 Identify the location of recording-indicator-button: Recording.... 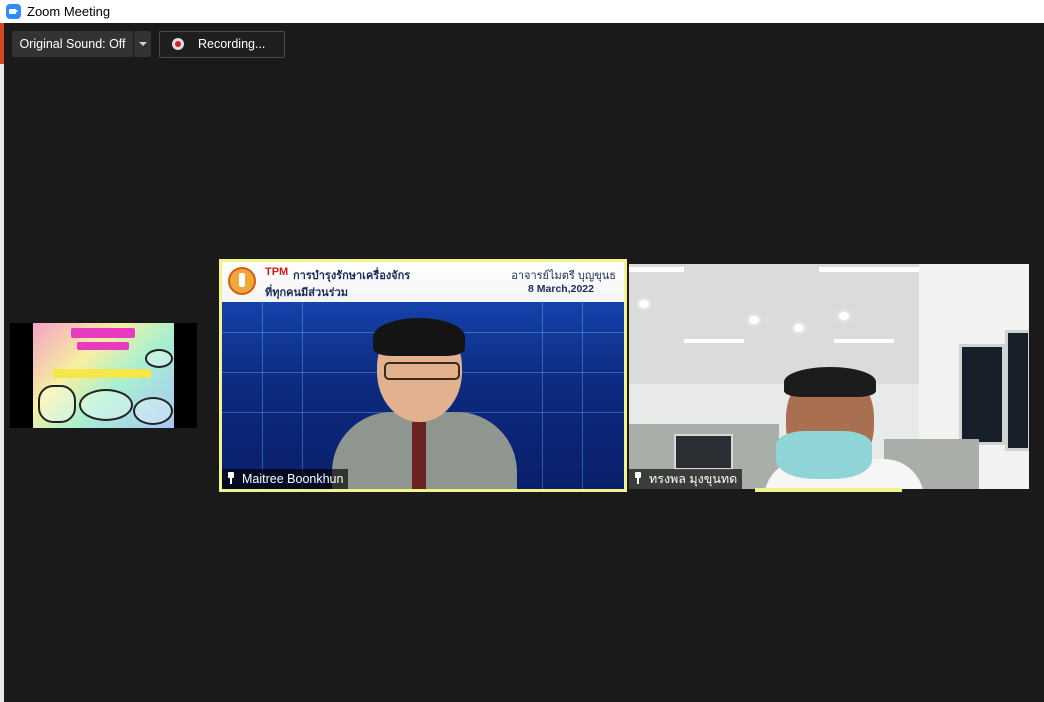
(222, 44).